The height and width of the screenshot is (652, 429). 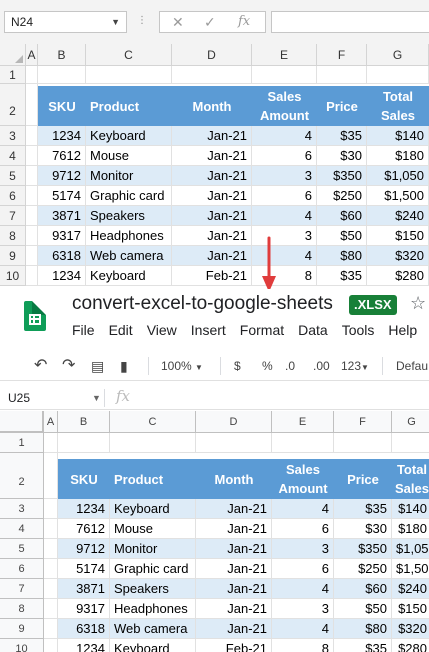 What do you see at coordinates (182, 367) in the screenshot?
I see `zoom-select: 100% ▼` at bounding box center [182, 367].